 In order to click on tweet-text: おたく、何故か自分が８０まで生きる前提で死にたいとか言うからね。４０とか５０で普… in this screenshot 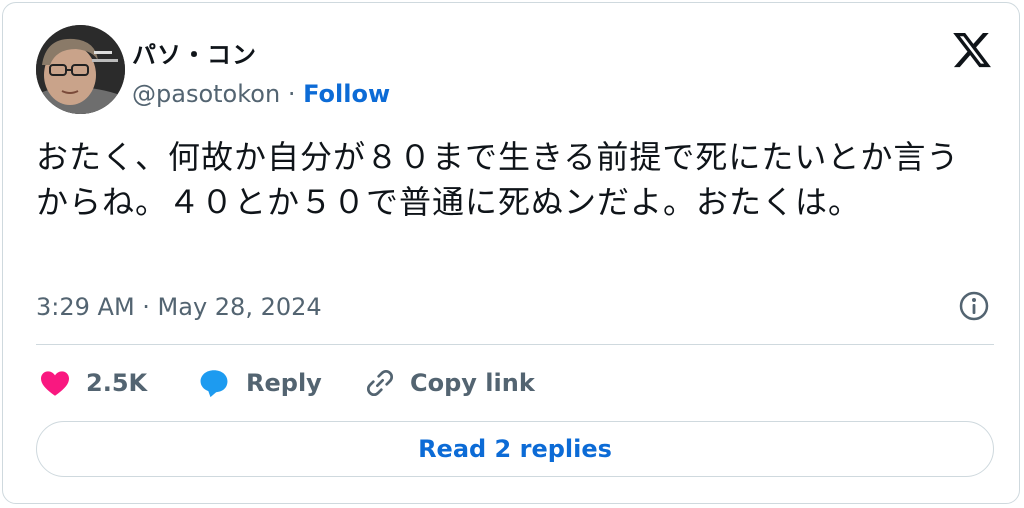, I will do `click(498, 179)`.